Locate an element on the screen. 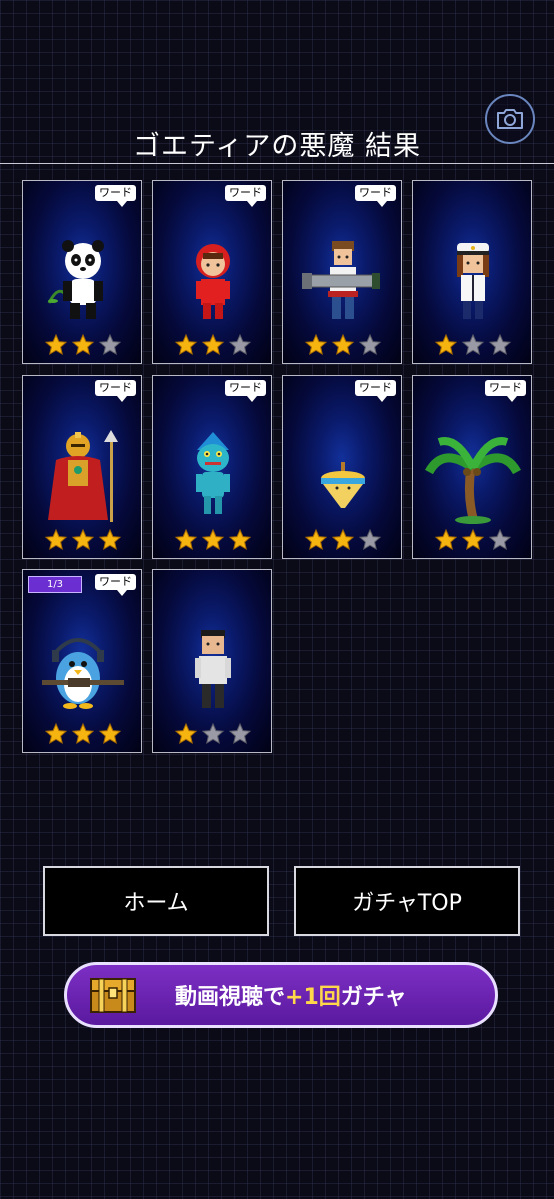  gacha-top-button: ガチャTOP is located at coordinates (407, 901).